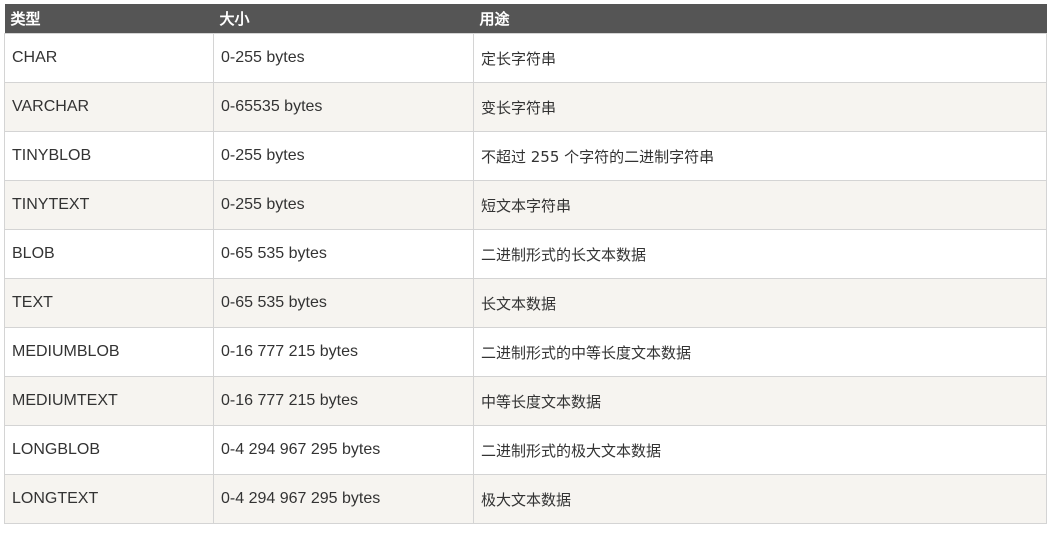 This screenshot has height=533, width=1056. I want to click on cell-use: 定长字符串, so click(760, 58).